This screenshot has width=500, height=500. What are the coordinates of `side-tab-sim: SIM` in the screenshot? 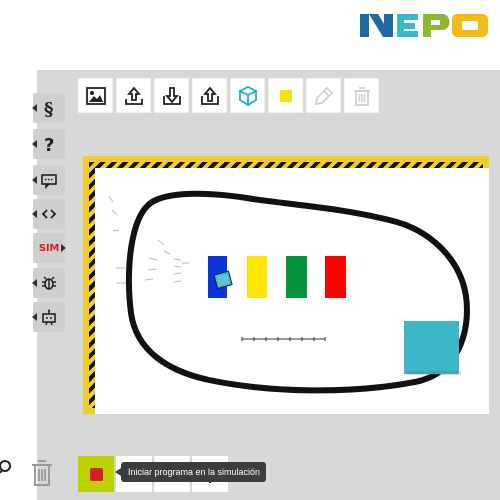 It's located at (49, 248).